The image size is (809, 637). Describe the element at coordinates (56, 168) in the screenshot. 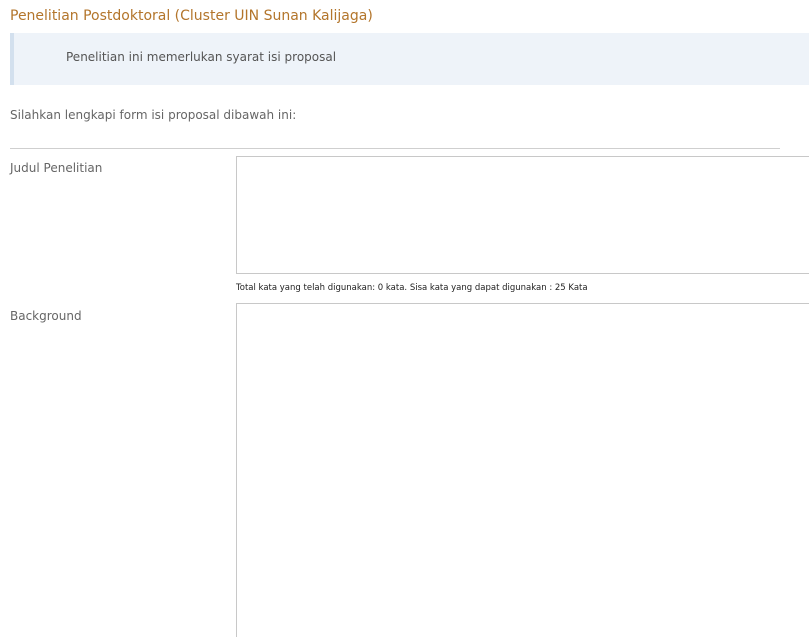

I see `judul-penelitian-label: Judul Penelitian` at that location.